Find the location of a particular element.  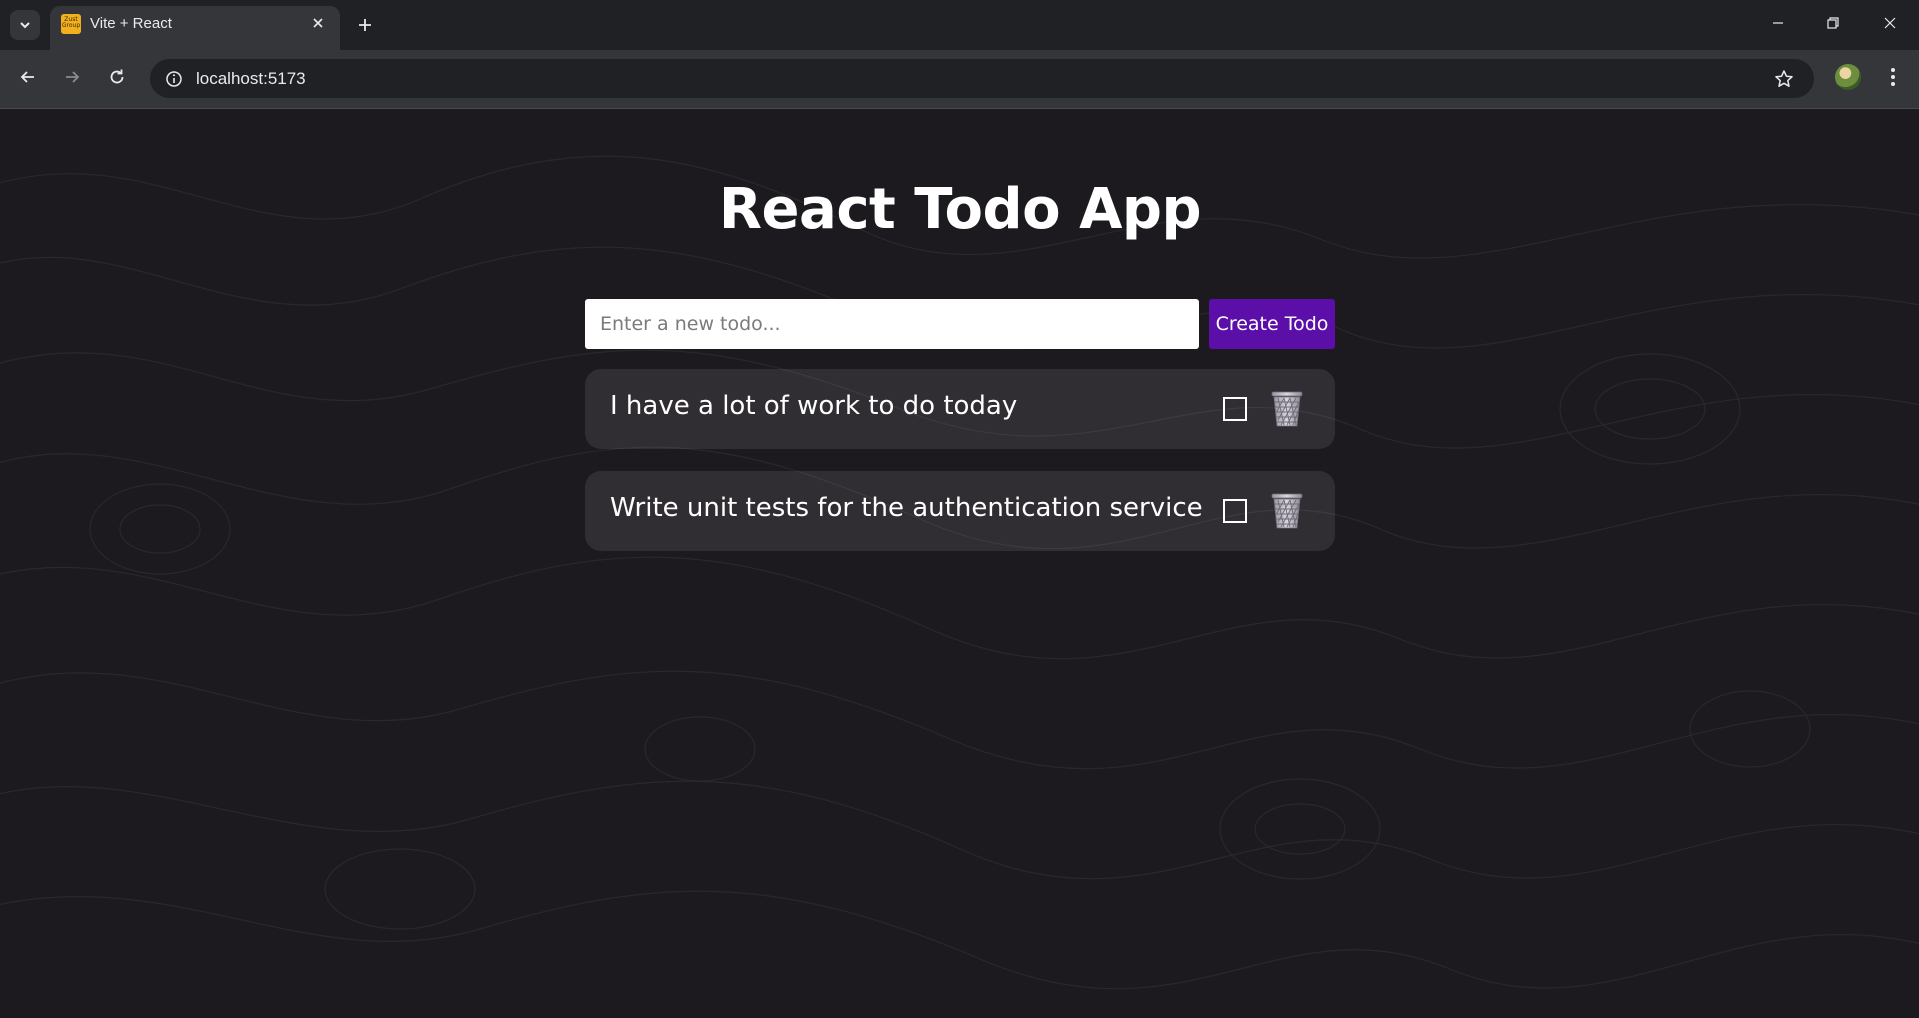

restore-icon is located at coordinates (1833, 23).